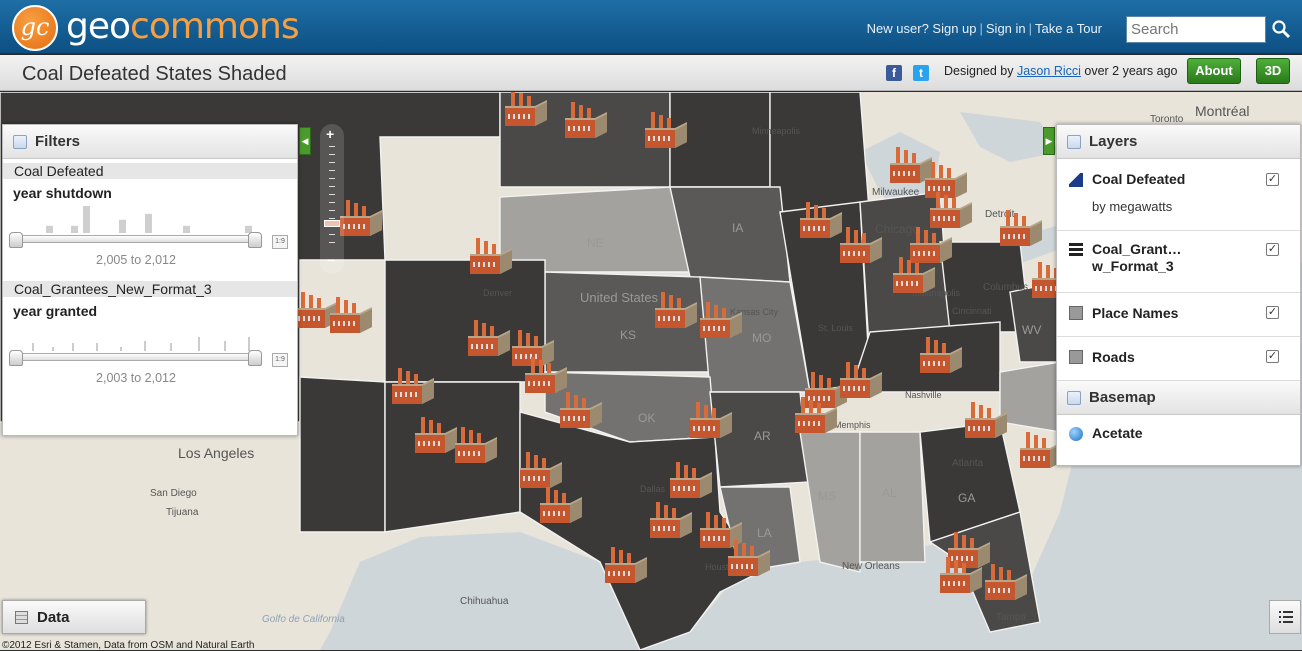 This screenshot has width=1302, height=651. Describe the element at coordinates (497, 293) in the screenshot. I see `label-denver: Denver` at that location.